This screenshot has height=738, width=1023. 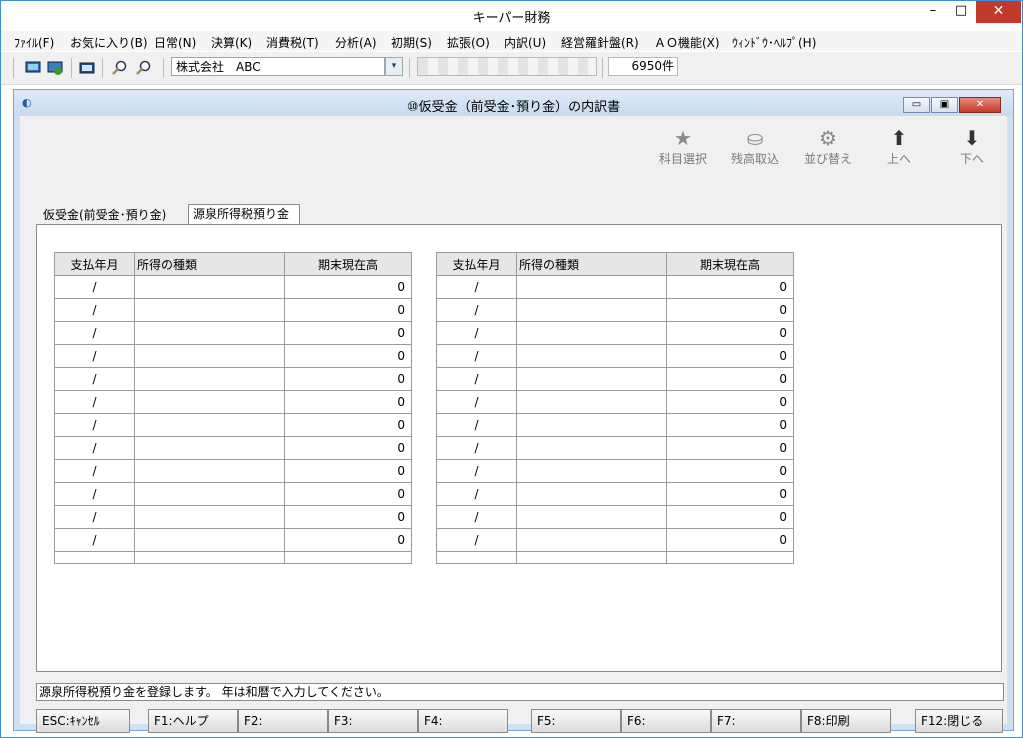 I want to click on menu-favorites: お気に入り(B), so click(x=109, y=42).